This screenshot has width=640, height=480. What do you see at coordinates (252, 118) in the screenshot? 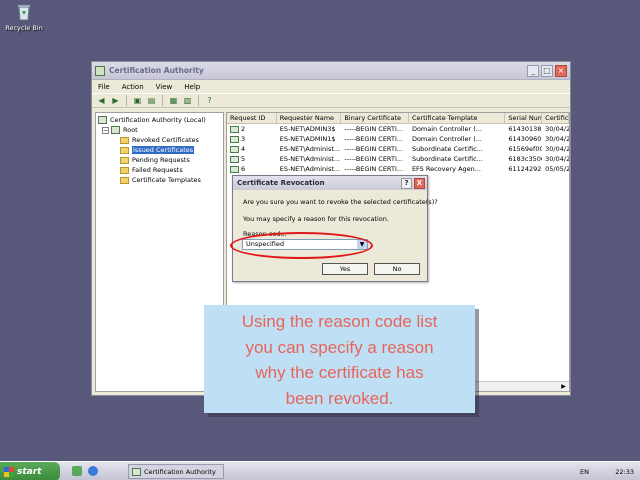
I see `column-header: Request ID` at bounding box center [252, 118].